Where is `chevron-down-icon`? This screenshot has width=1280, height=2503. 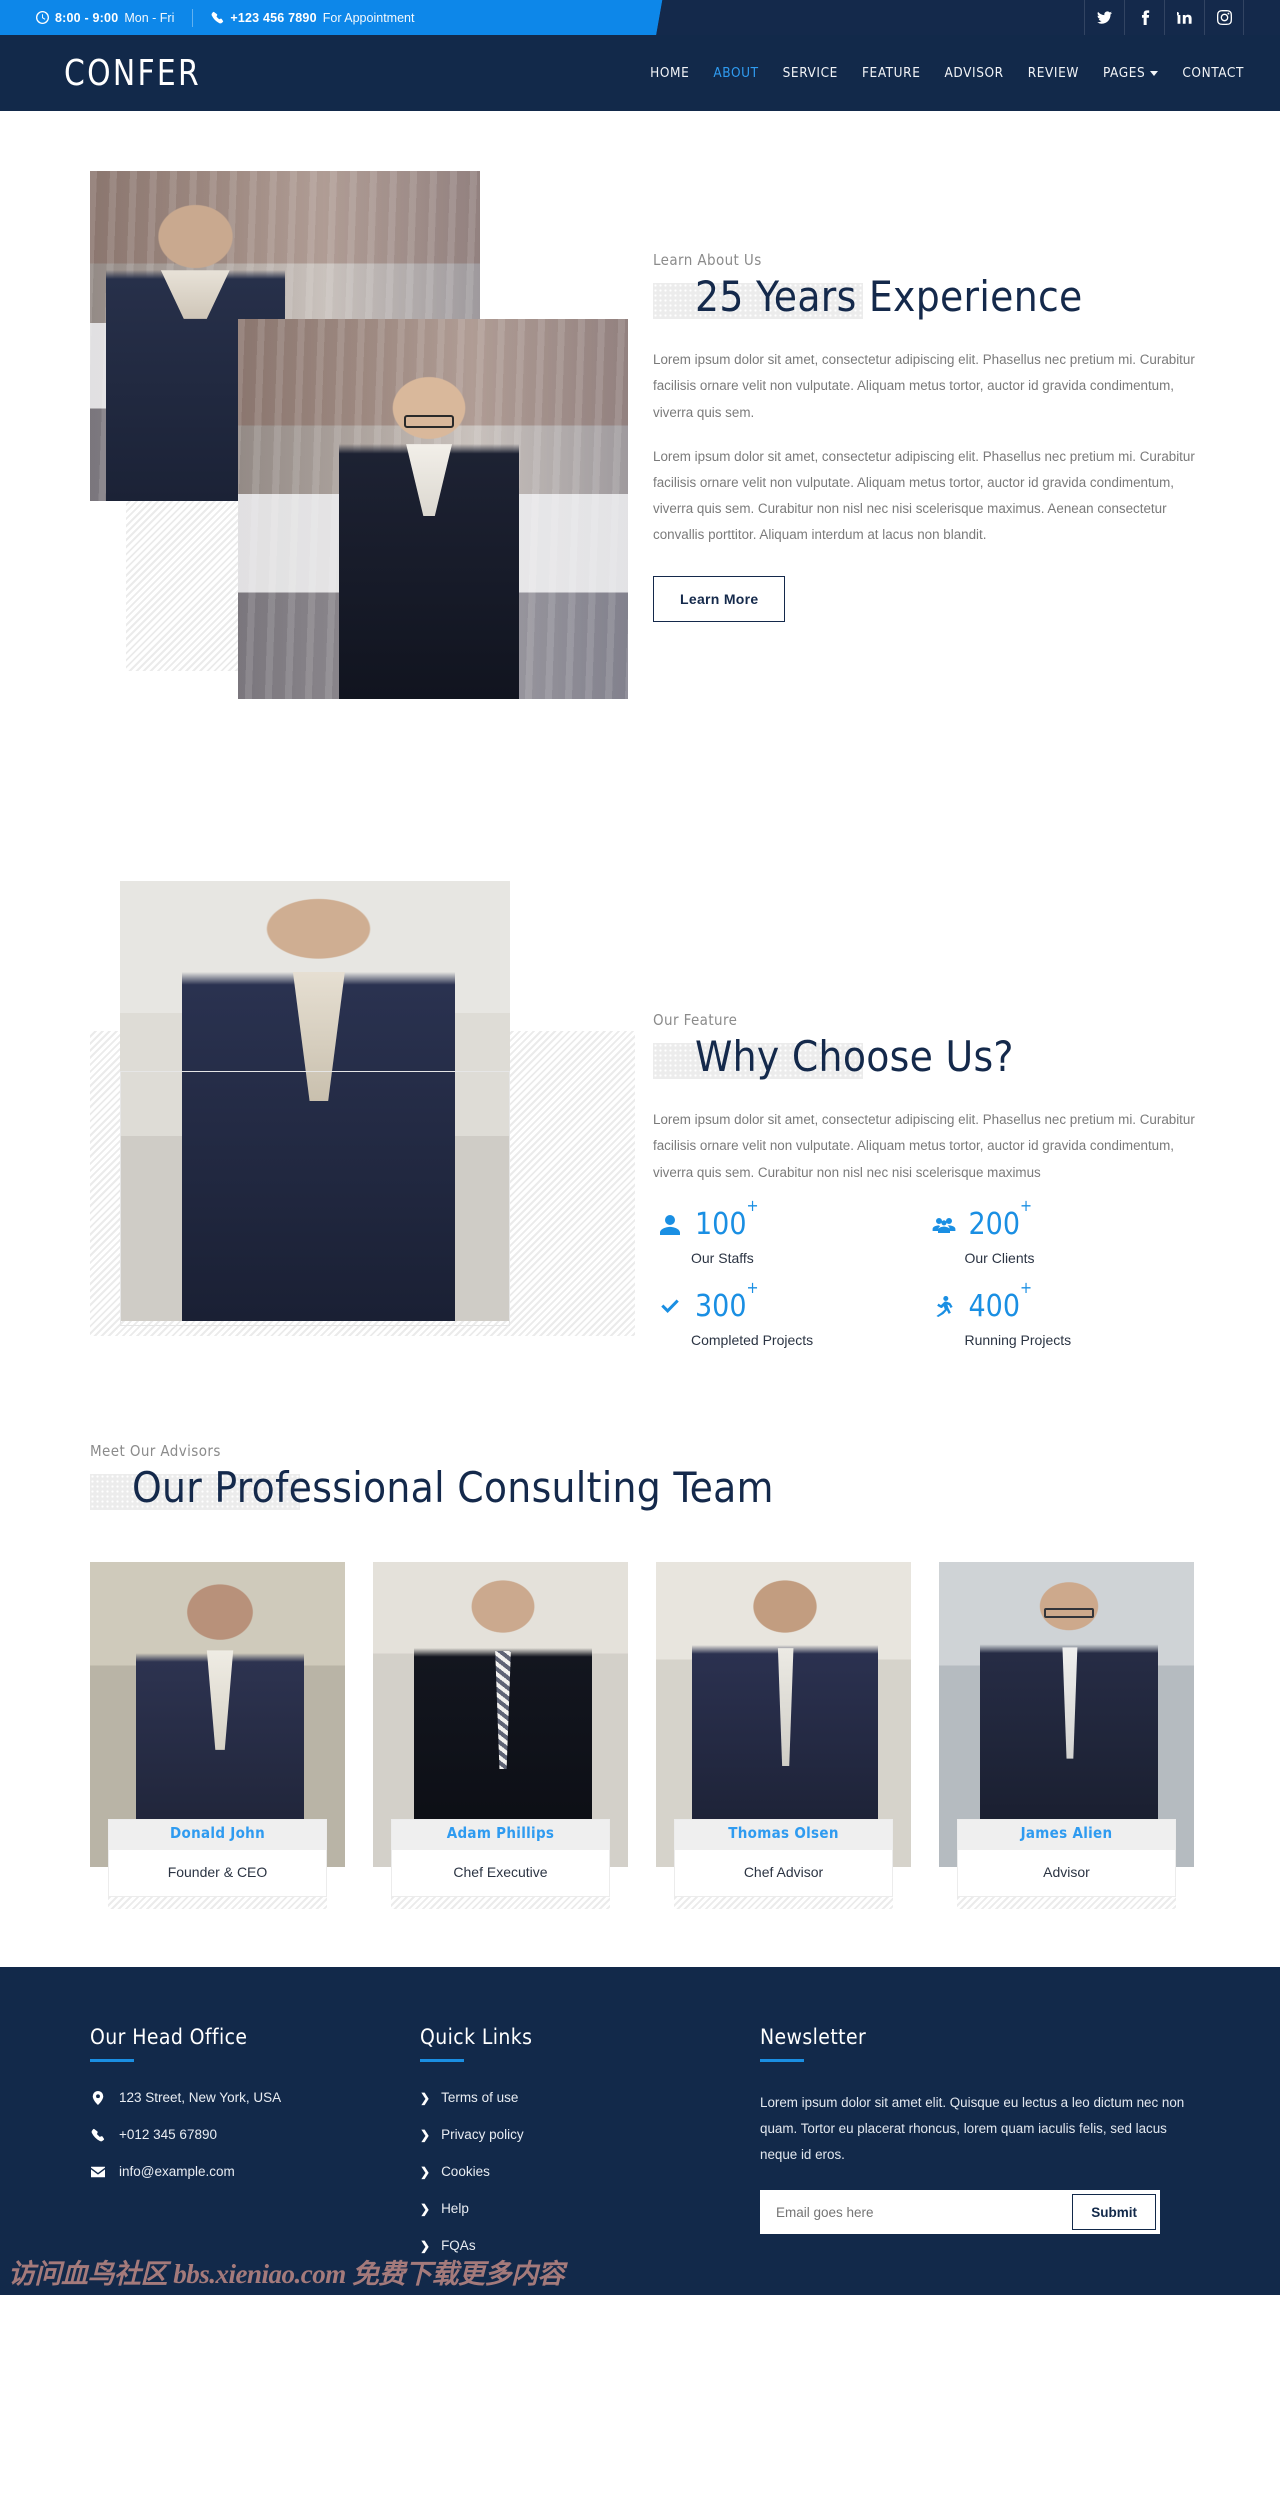 chevron-down-icon is located at coordinates (1154, 73).